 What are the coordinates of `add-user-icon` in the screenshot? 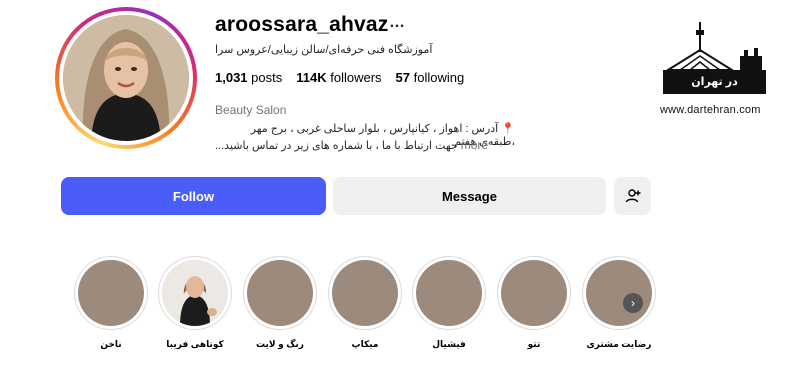 It's located at (632, 196).